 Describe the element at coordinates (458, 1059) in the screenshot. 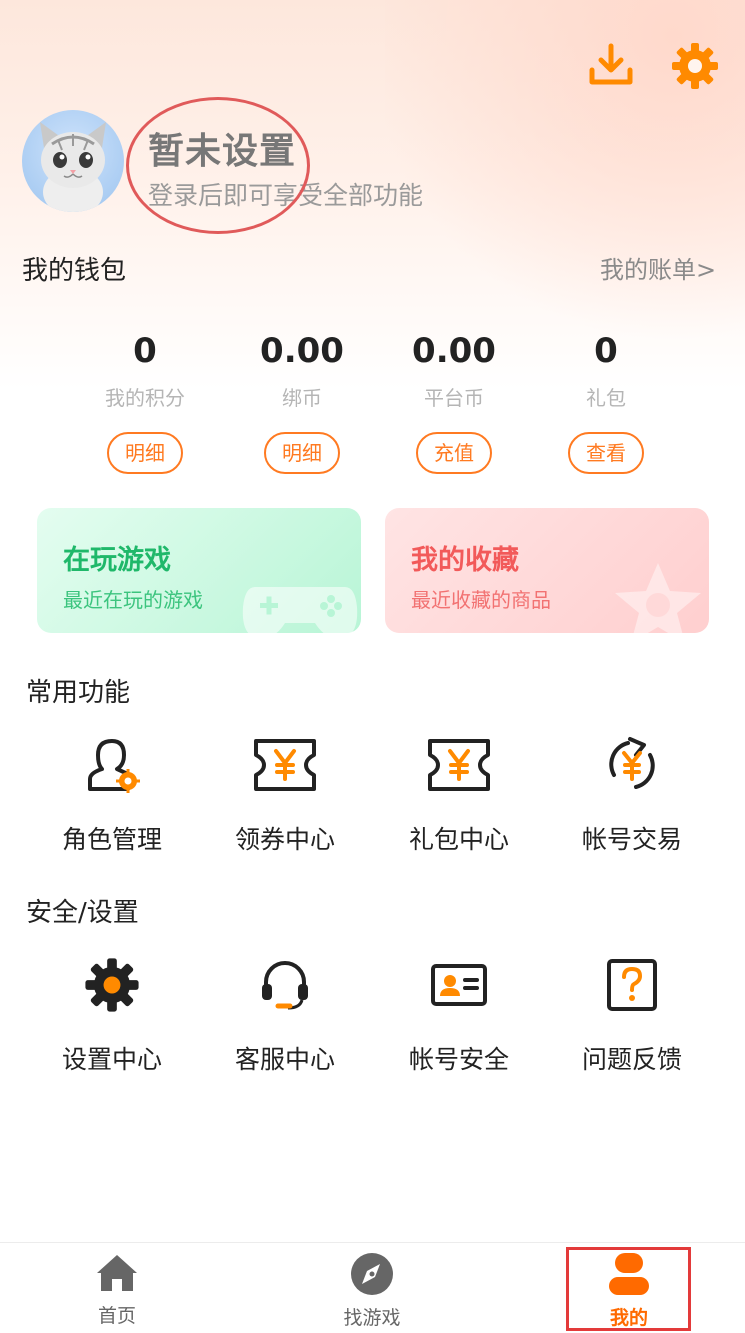

I see `account-security-label: 帐号安全` at that location.